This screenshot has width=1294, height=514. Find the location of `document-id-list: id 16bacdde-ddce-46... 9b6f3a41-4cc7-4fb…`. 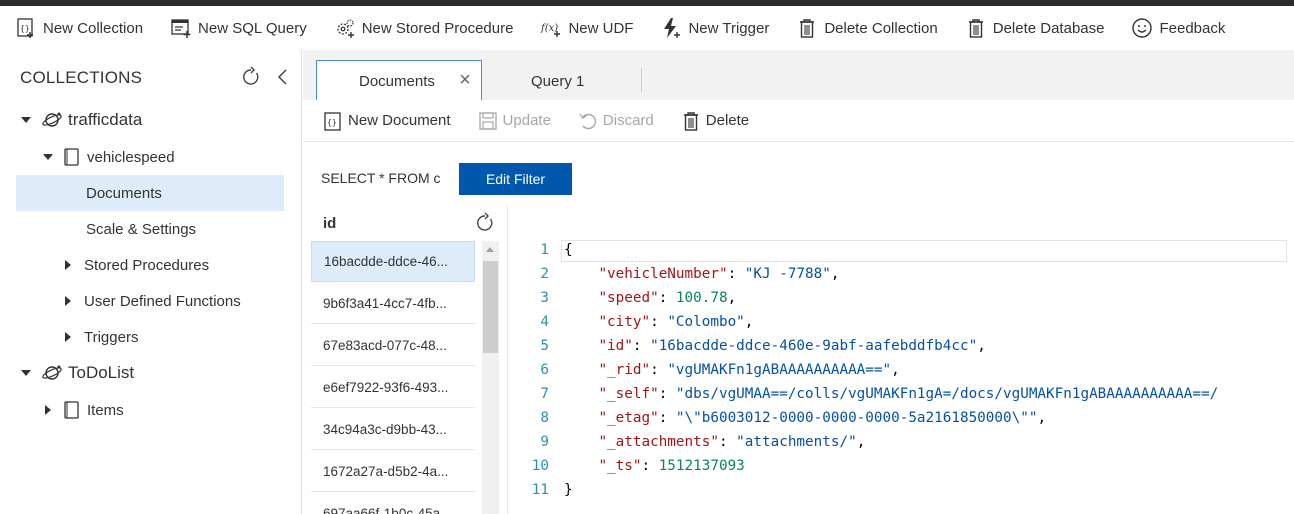

document-id-list: id 16bacdde-ddce-46... 9b6f3a41-4cc7-4fb… is located at coordinates (405, 359).